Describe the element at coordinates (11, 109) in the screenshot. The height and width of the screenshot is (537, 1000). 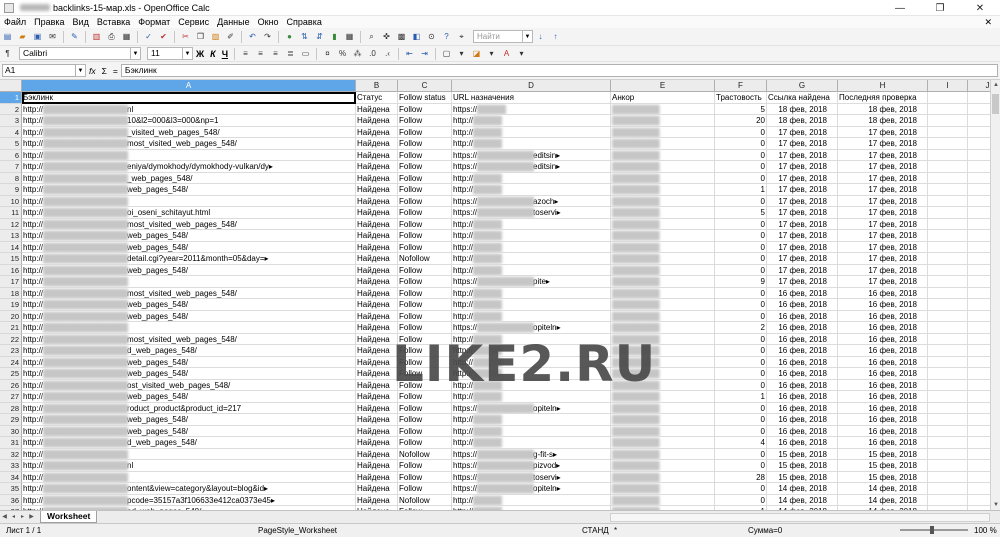
I see `row-header: 2` at that location.